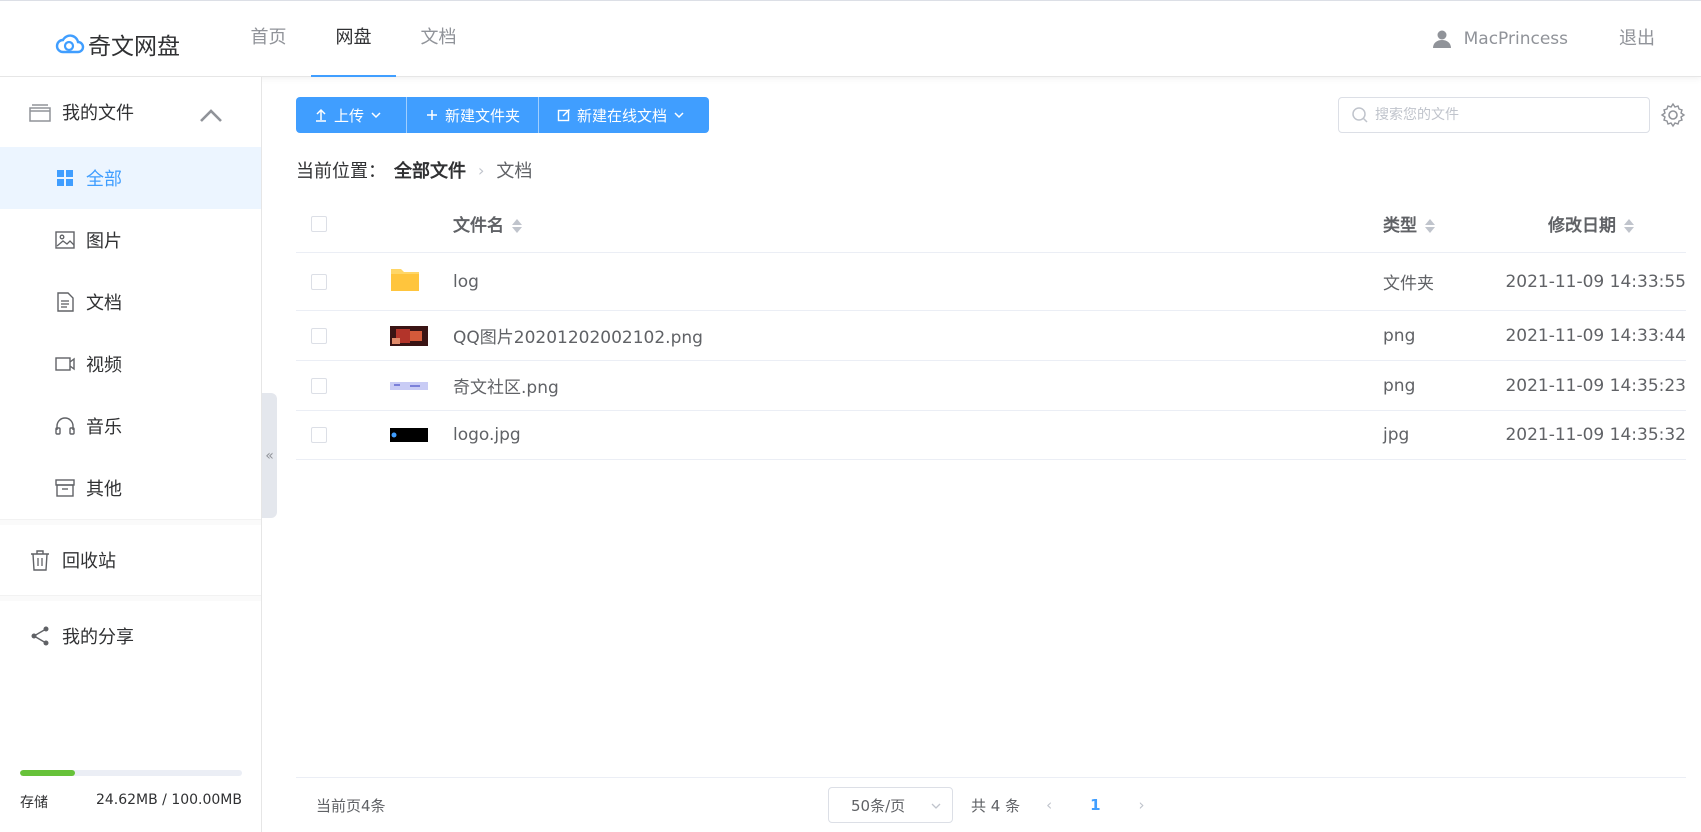  Describe the element at coordinates (65, 364) in the screenshot. I see `video-icon` at that location.